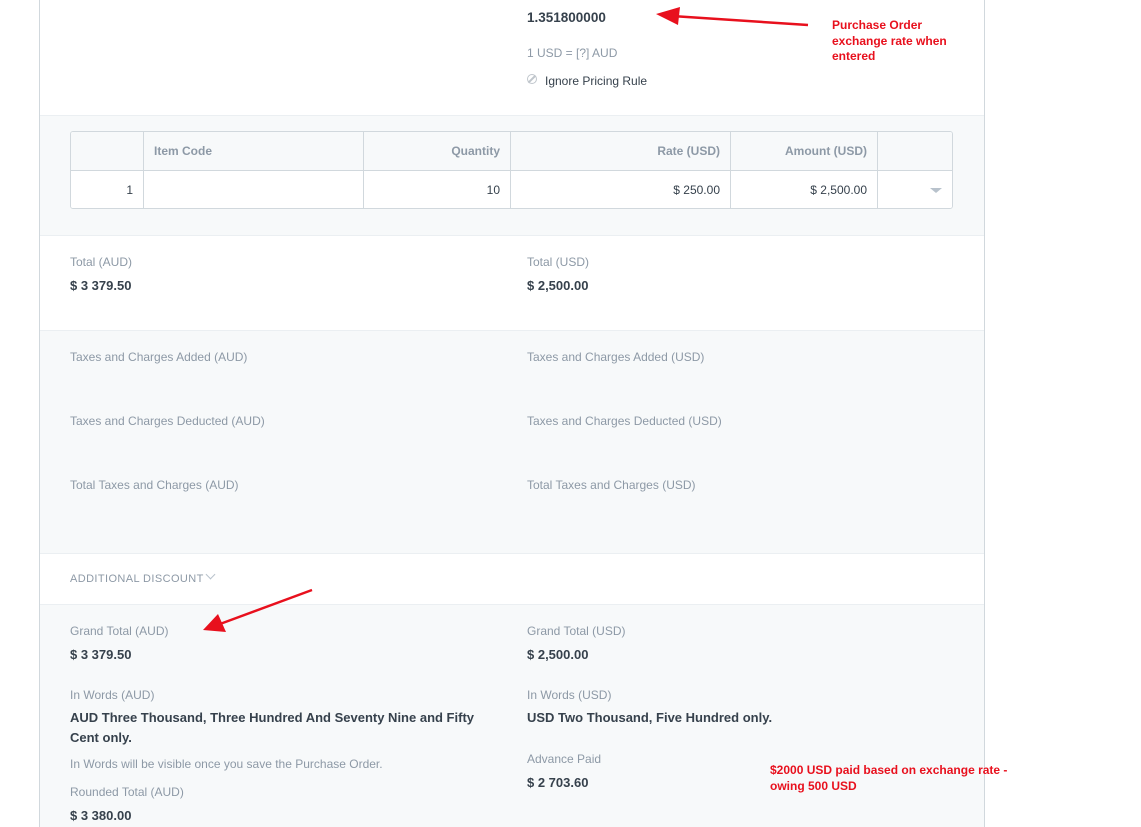 Image resolution: width=1141 pixels, height=827 pixels. Describe the element at coordinates (437, 189) in the screenshot. I see `quantity-cell: 10` at that location.